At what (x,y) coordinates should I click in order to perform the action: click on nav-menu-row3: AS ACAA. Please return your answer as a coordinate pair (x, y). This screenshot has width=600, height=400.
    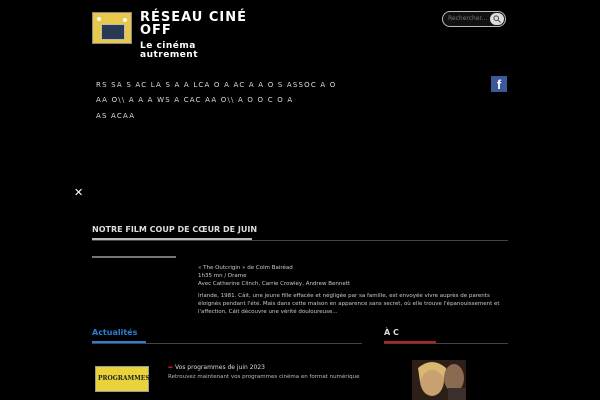
    Looking at the image, I should click on (115, 116).